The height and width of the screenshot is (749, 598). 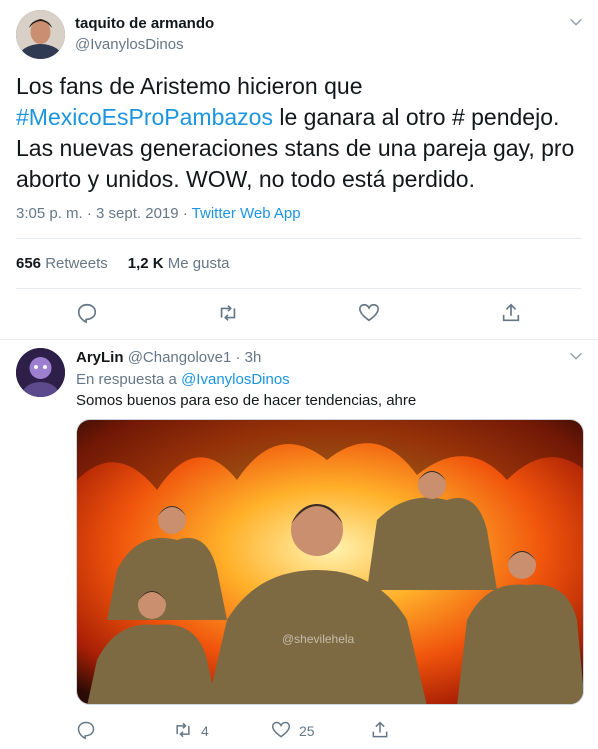 I want to click on tweet-text-part: Los fans de Aristemo hicieron que, so click(x=189, y=86).